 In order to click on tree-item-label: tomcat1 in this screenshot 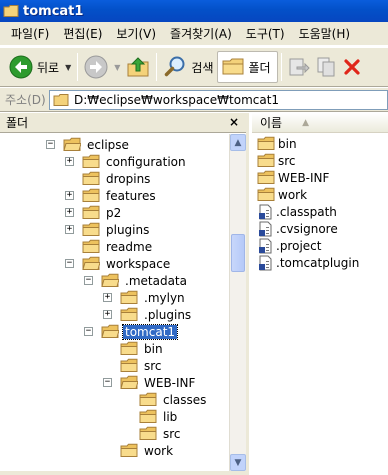, I will do `click(150, 331)`.